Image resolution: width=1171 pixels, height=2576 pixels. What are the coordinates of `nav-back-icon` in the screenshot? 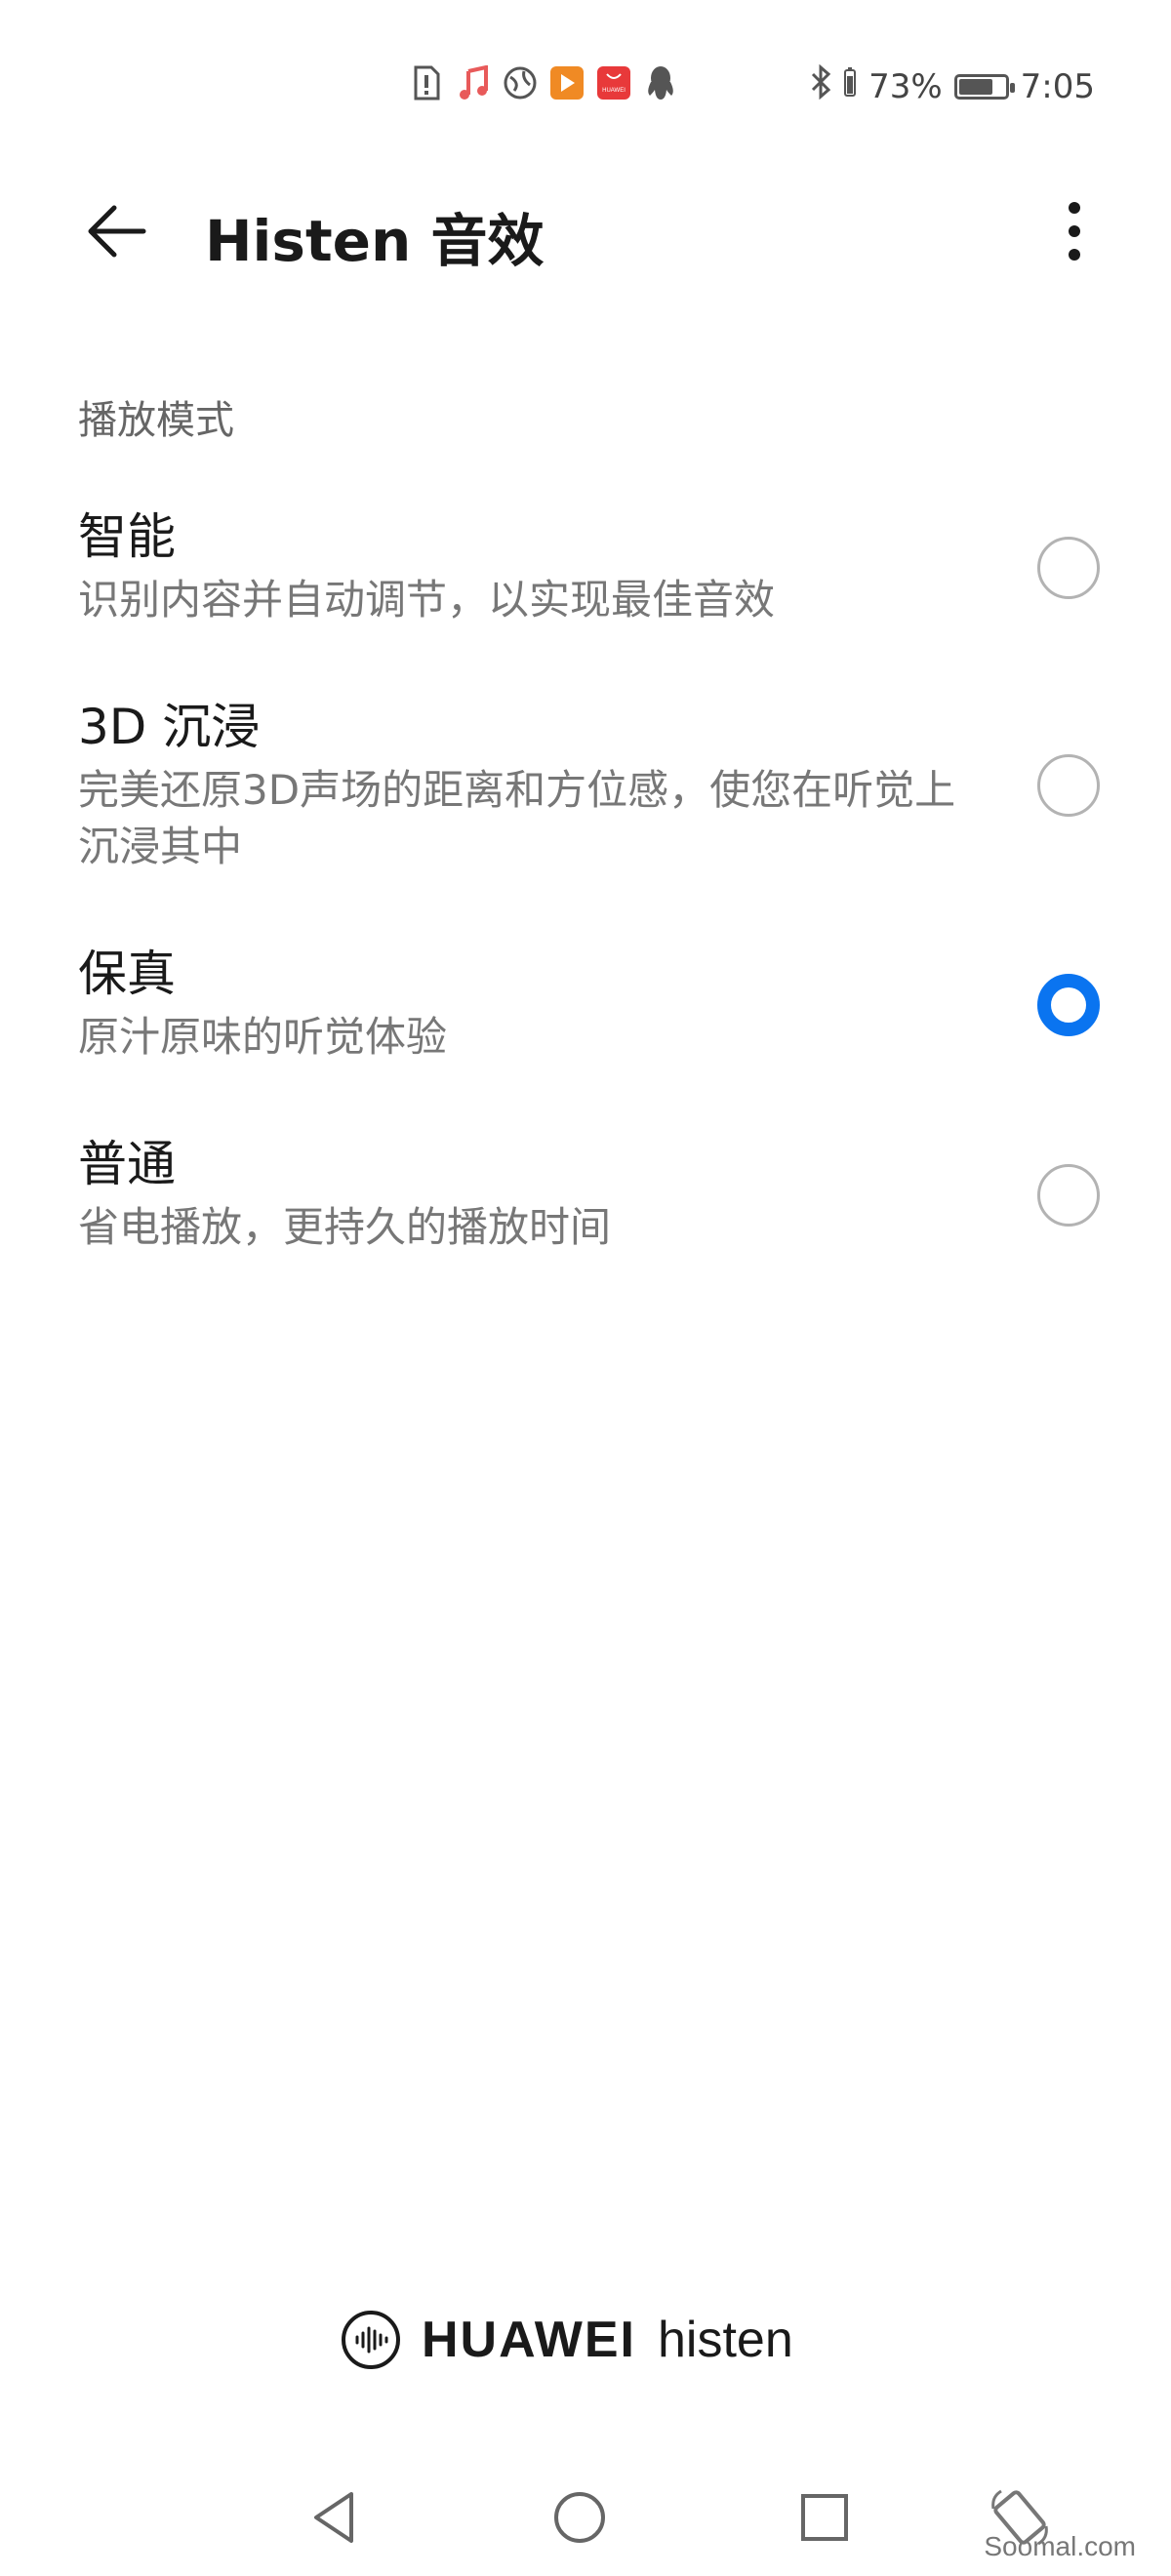 It's located at (333, 2517).